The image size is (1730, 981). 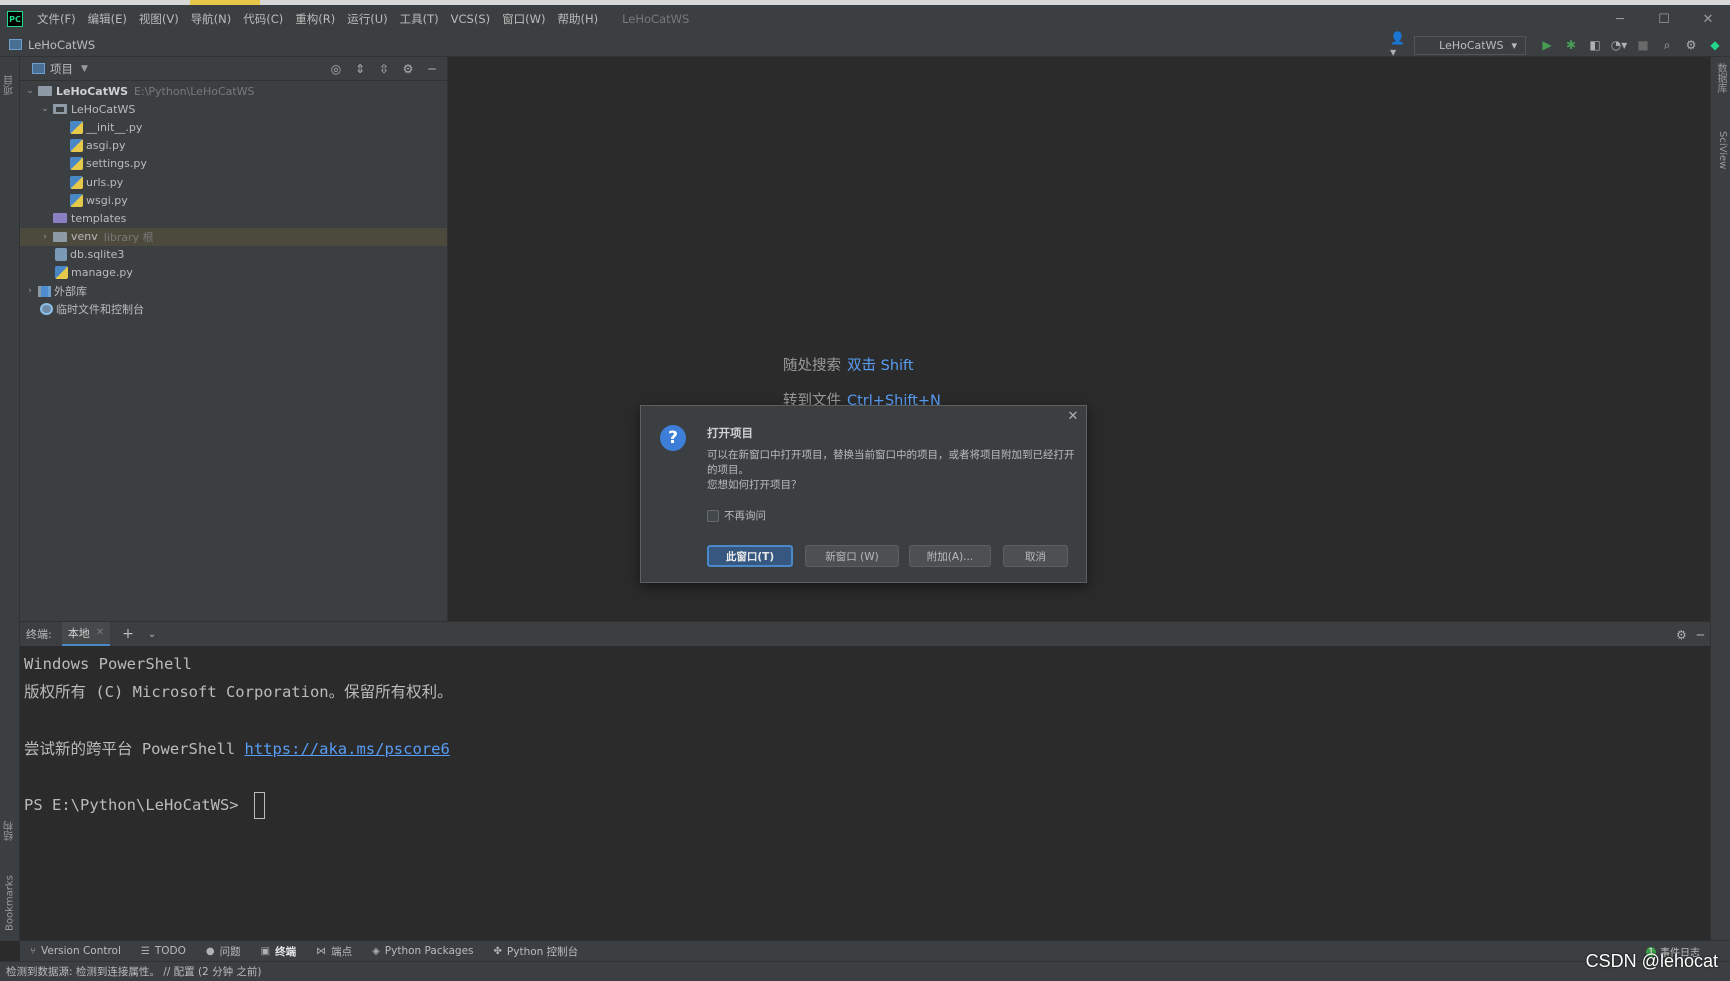 What do you see at coordinates (1547, 45) in the screenshot?
I see `run-icon: ▶` at bounding box center [1547, 45].